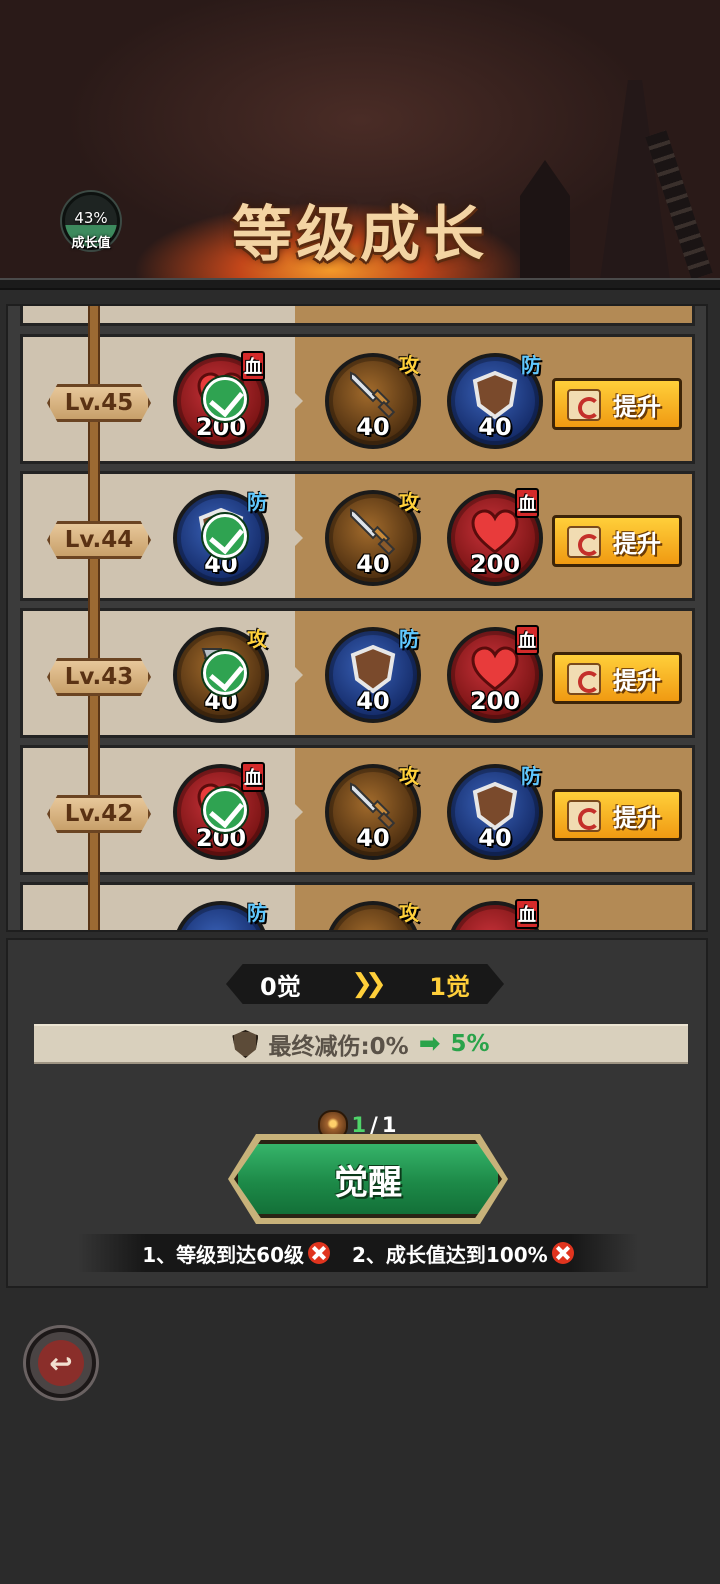  Describe the element at coordinates (357, 316) in the screenshot. I see `level-row-partial-top` at that location.